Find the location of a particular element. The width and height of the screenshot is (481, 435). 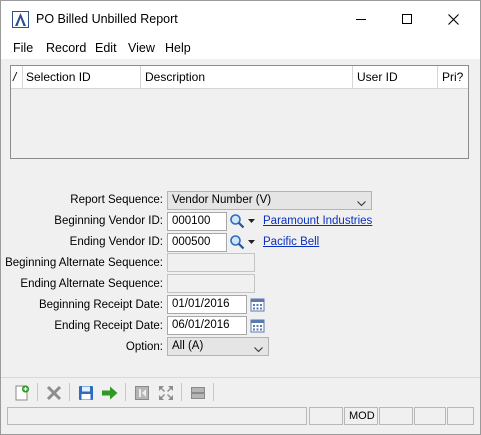

minus-icon is located at coordinates (198, 393).